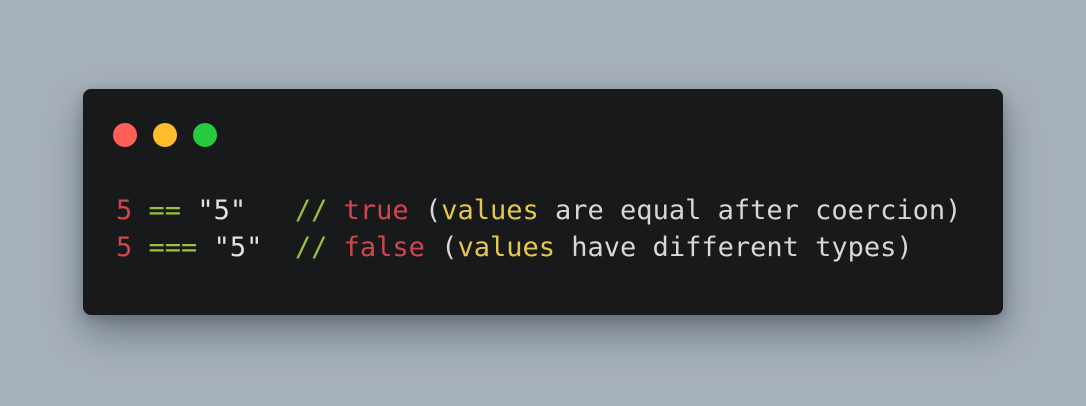 The image size is (1086, 406). What do you see at coordinates (205, 135) in the screenshot?
I see `maximize-dot-icon` at bounding box center [205, 135].